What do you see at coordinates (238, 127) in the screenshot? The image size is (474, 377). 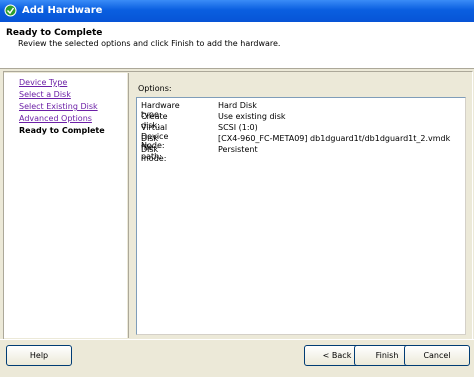 I see `option-value: SCSI (1:0)` at bounding box center [238, 127].